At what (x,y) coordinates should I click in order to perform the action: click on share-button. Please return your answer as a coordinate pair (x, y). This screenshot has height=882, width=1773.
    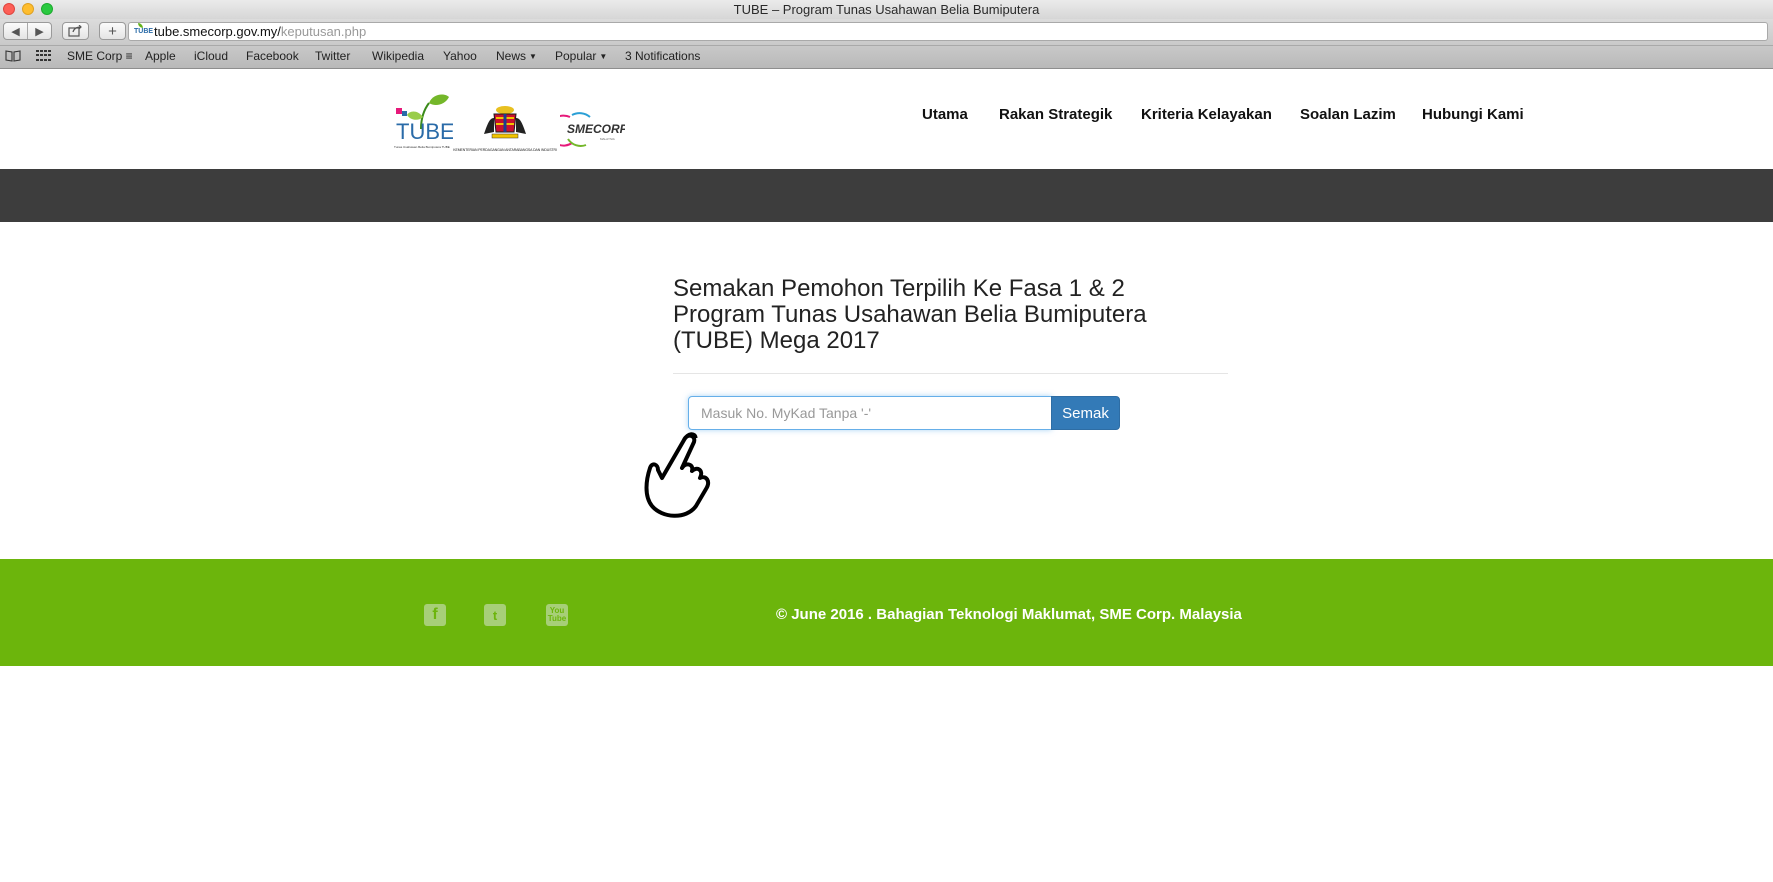
    Looking at the image, I should click on (75, 31).